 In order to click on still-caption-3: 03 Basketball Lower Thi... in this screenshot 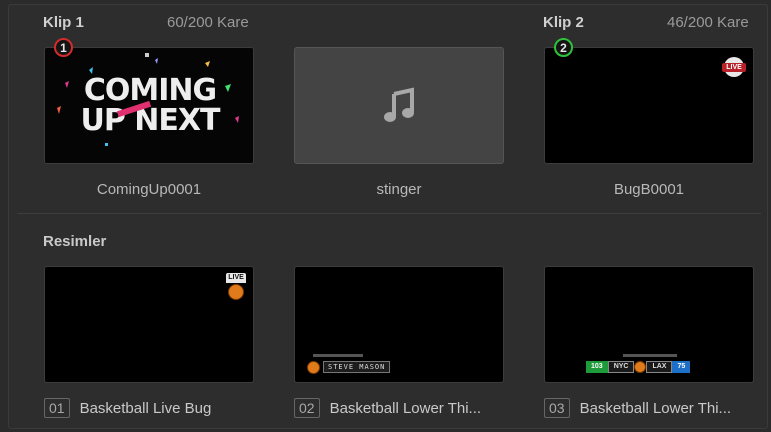, I will do `click(637, 408)`.